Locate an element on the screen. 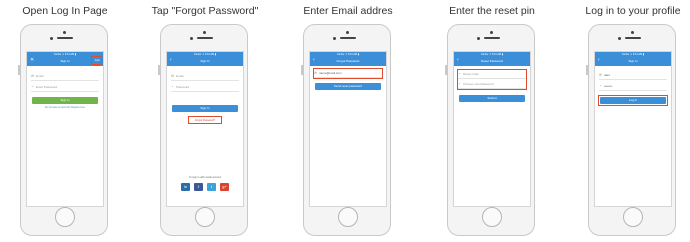  login-highlight is located at coordinates (633, 100).